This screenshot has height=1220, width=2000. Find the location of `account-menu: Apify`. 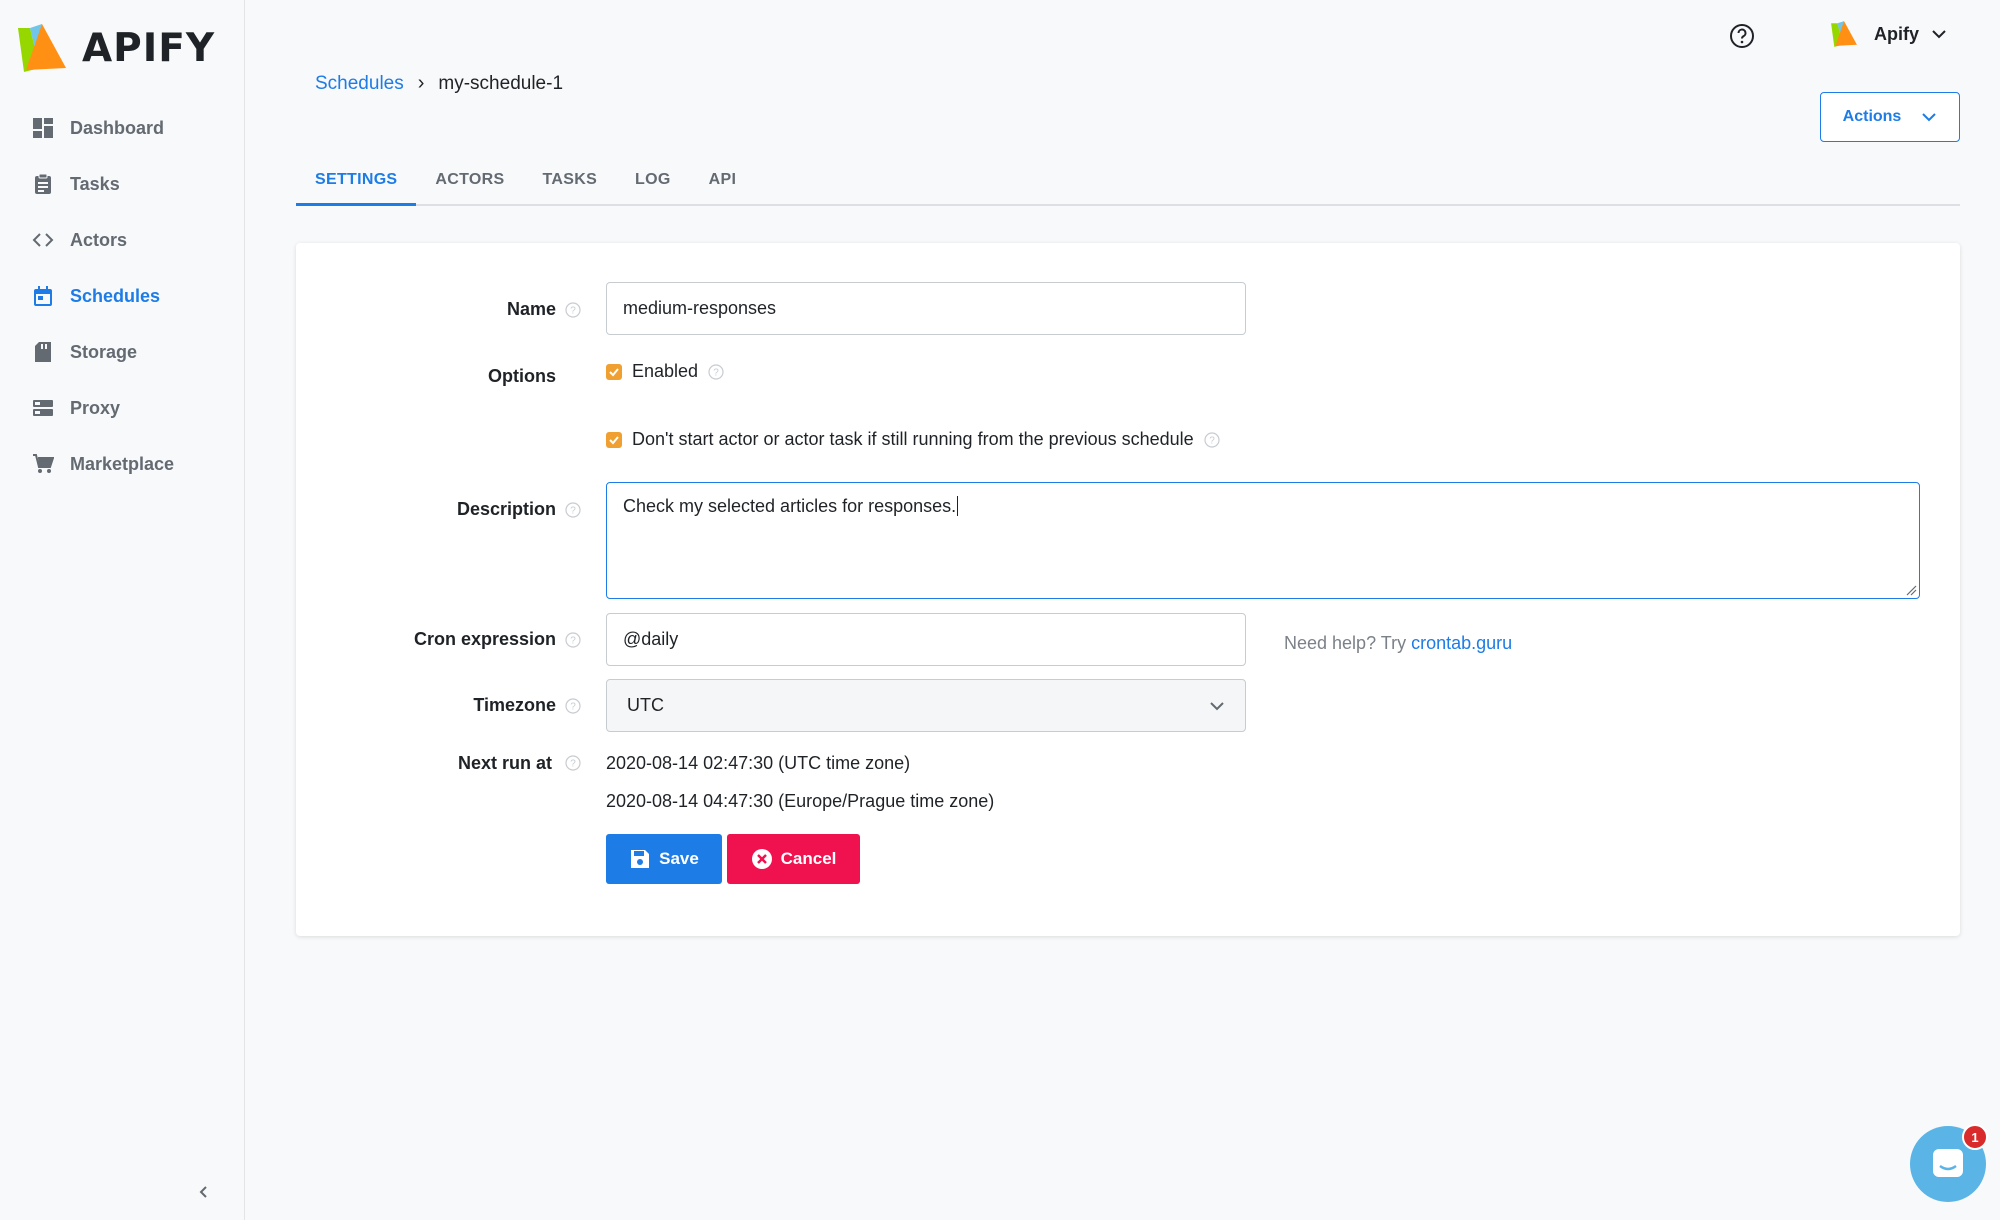

account-menu: Apify is located at coordinates (1888, 34).